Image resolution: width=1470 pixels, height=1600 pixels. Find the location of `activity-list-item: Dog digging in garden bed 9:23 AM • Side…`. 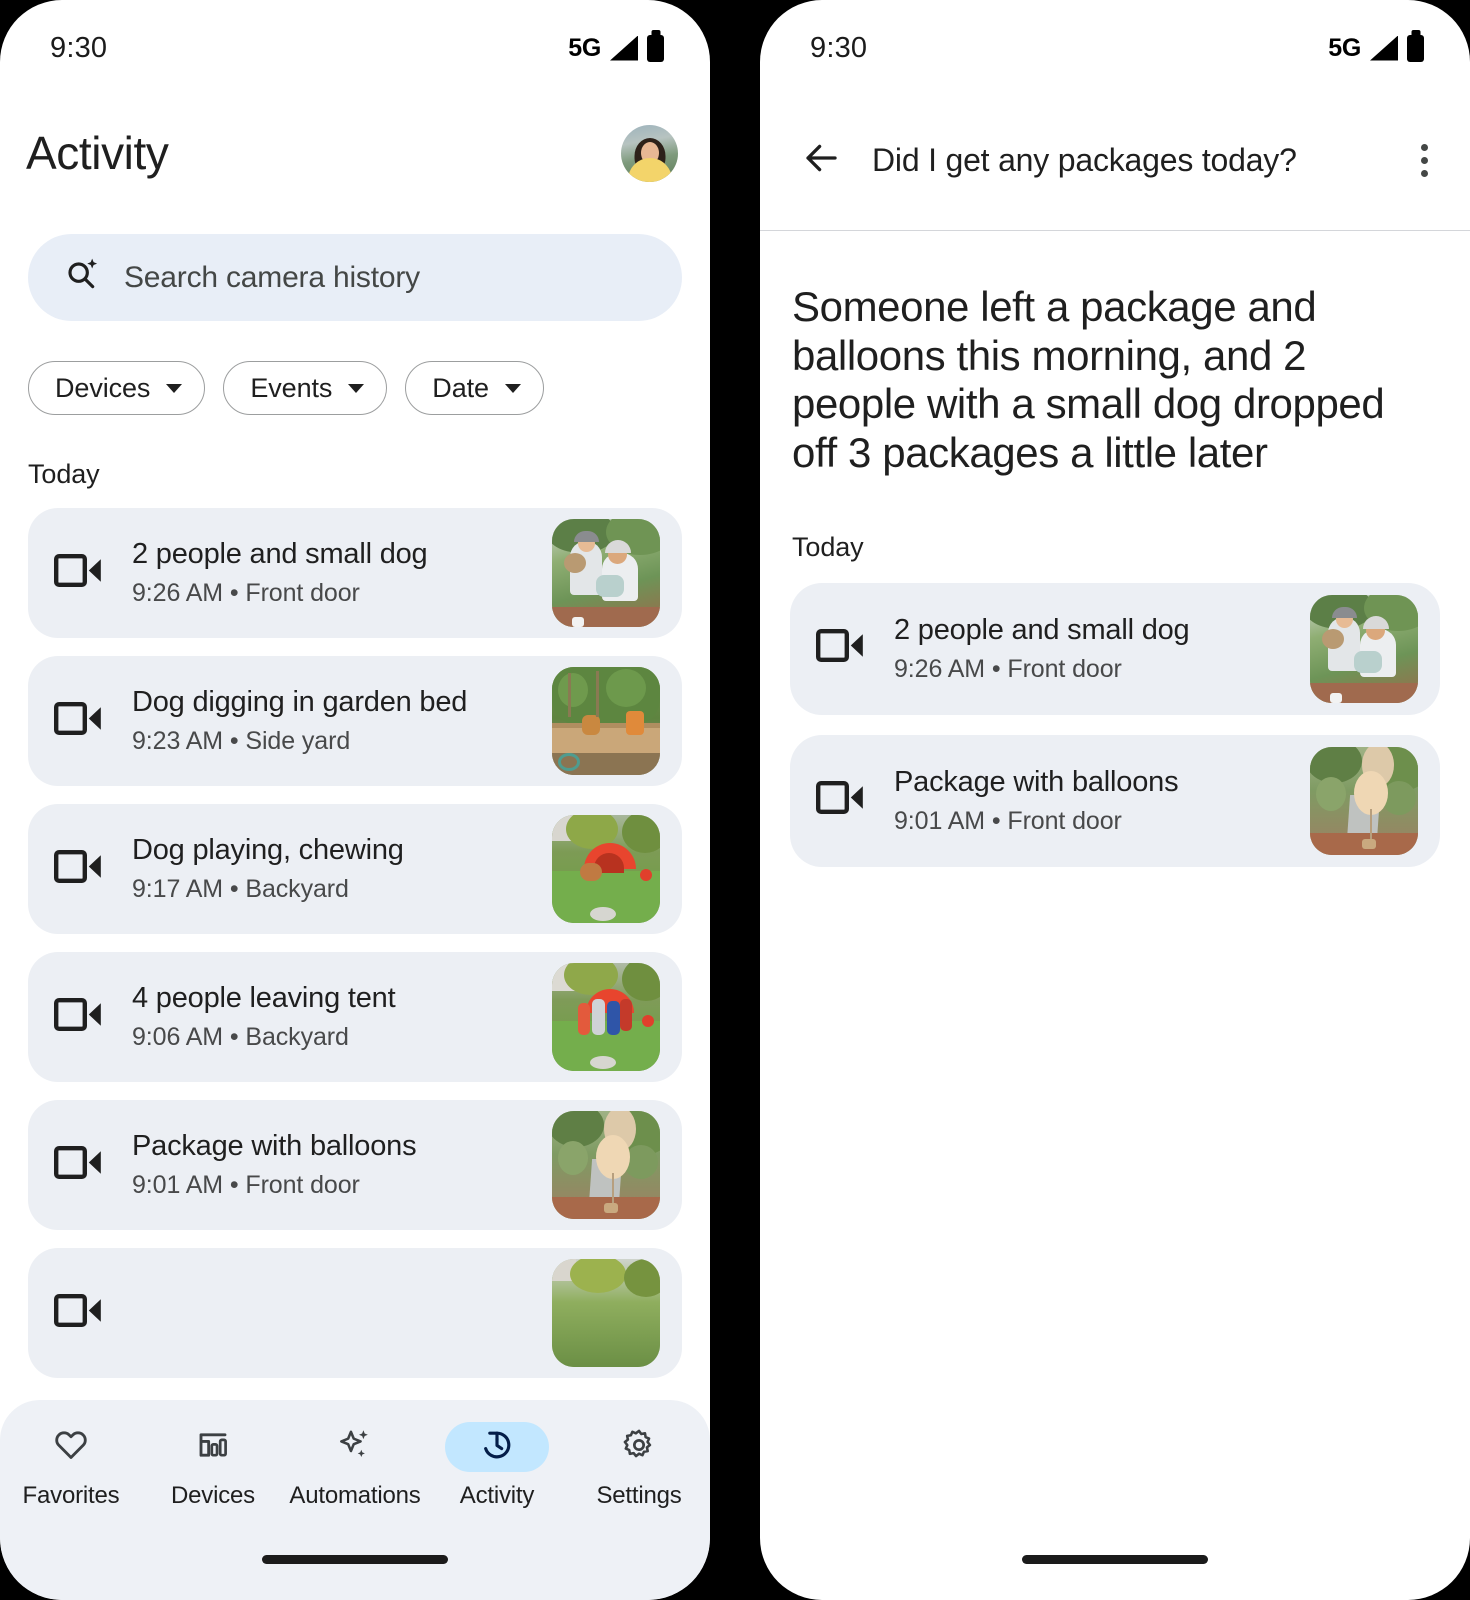

activity-list-item: Dog digging in garden bed 9:23 AM • Side… is located at coordinates (355, 721).